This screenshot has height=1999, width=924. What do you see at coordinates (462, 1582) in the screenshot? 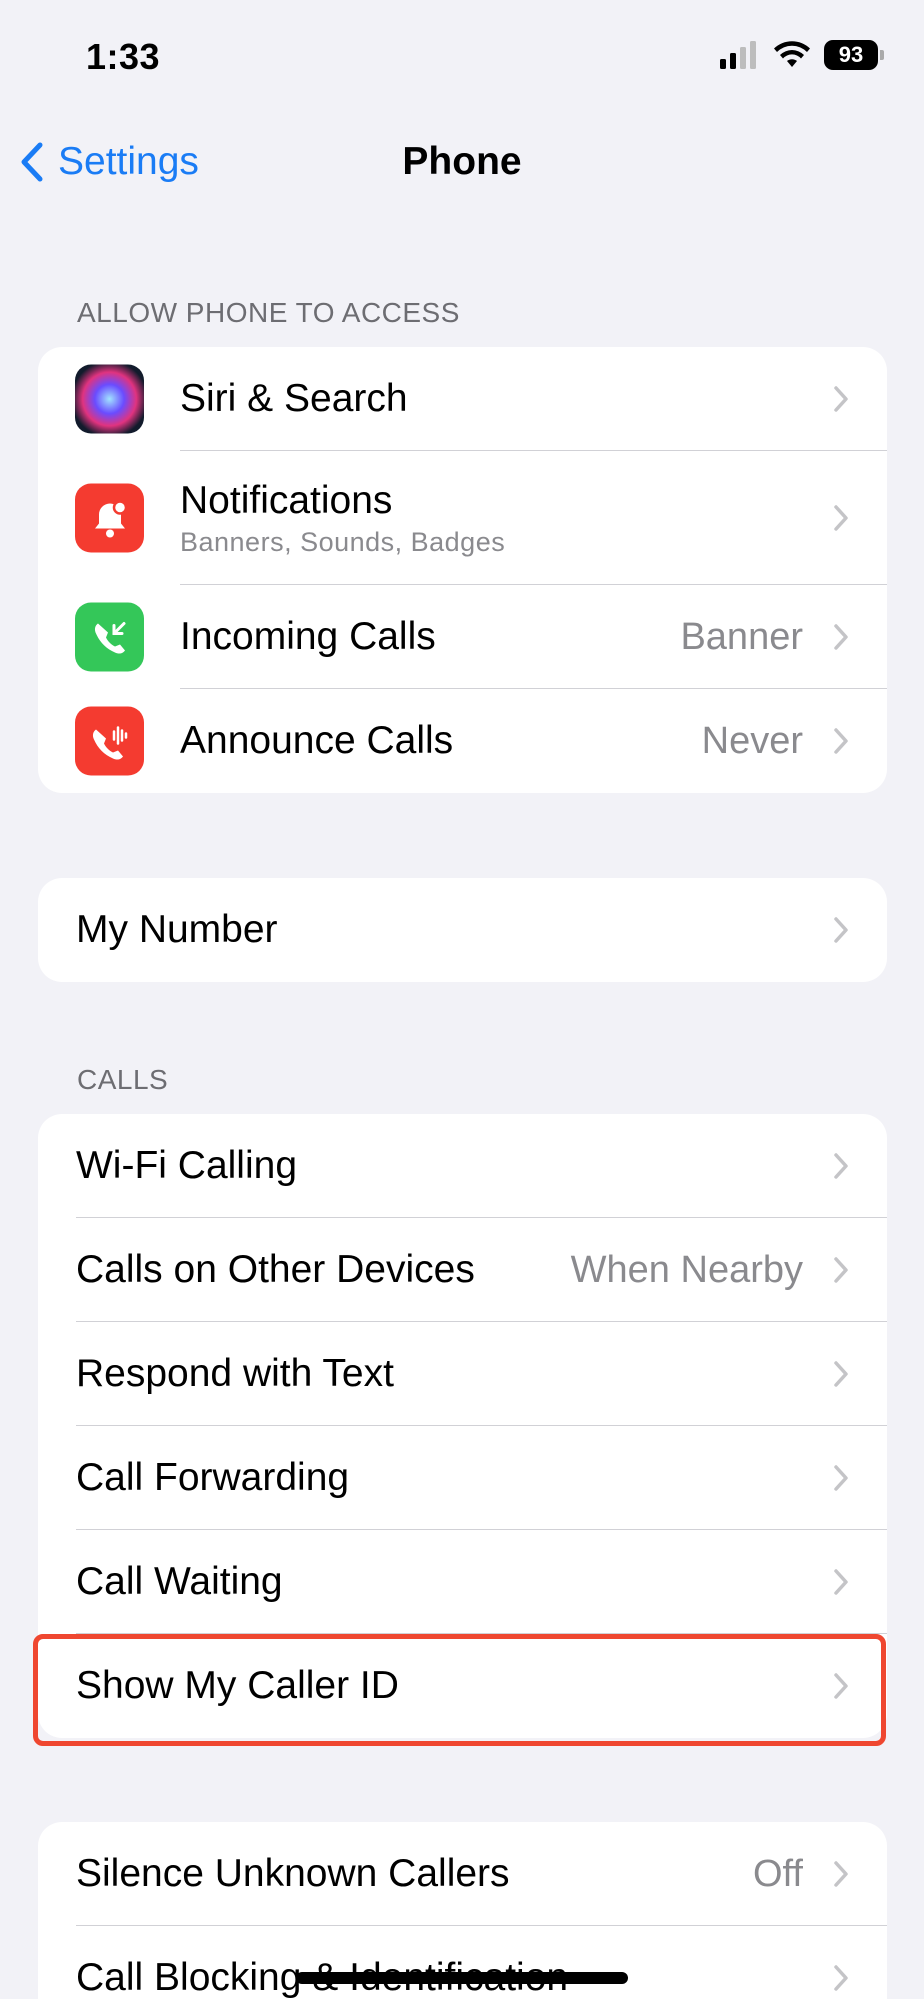
I see `row-call-waiting: Call Waiting` at bounding box center [462, 1582].